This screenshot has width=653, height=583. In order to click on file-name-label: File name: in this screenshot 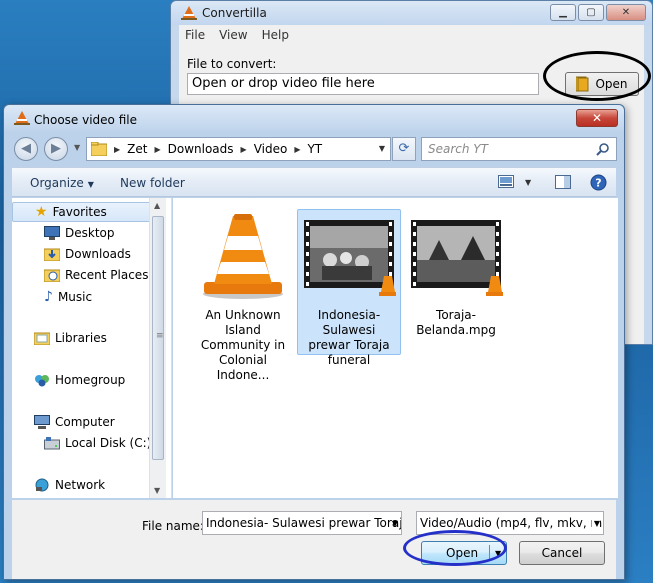, I will do `click(173, 526)`.